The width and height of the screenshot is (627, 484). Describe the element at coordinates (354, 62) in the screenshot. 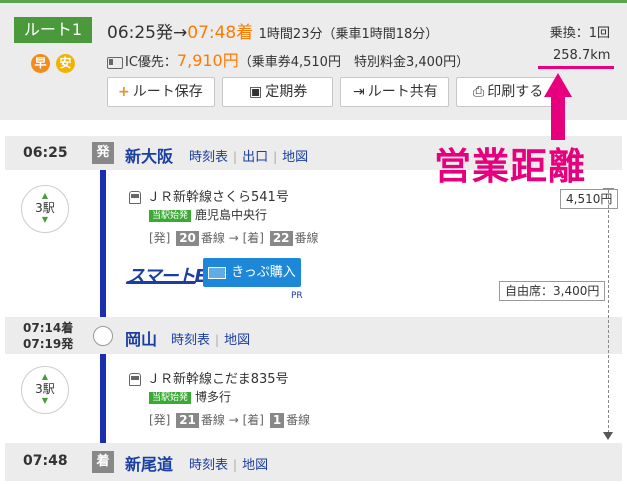

I see `fare-detail: （乗車券4,510円 特別料金3,400円）` at that location.